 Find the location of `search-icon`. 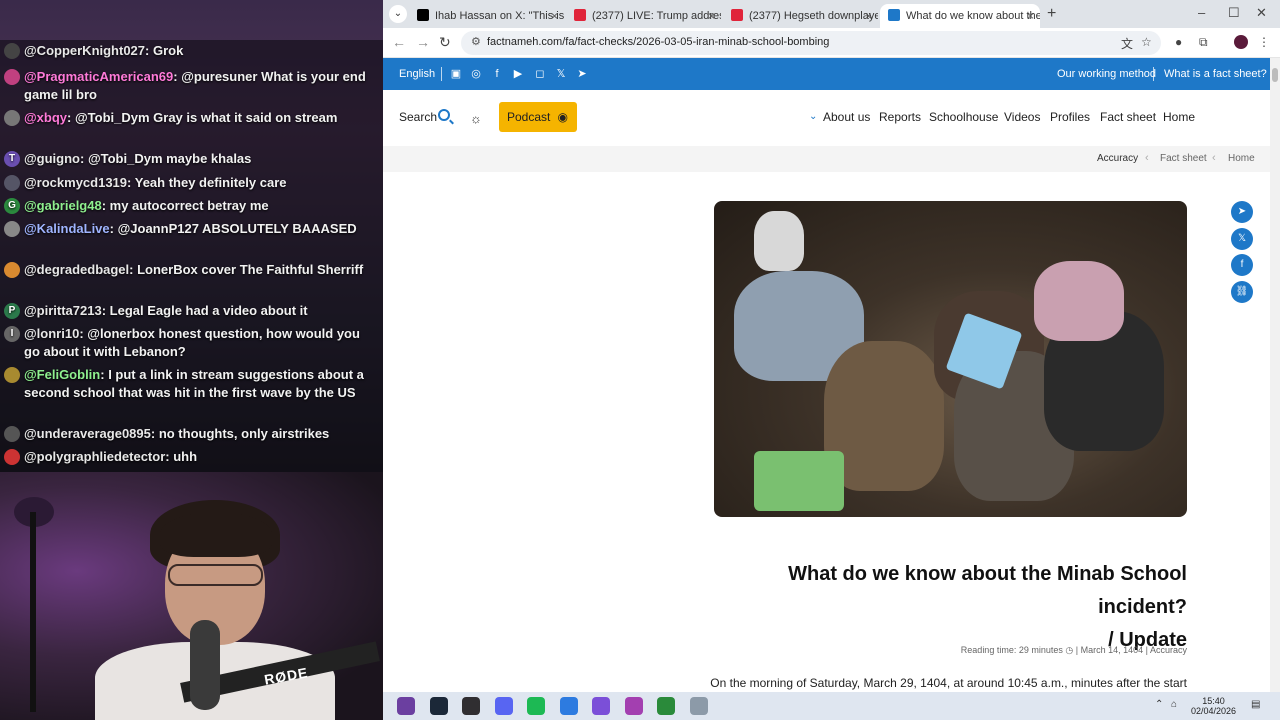

search-icon is located at coordinates (444, 115).